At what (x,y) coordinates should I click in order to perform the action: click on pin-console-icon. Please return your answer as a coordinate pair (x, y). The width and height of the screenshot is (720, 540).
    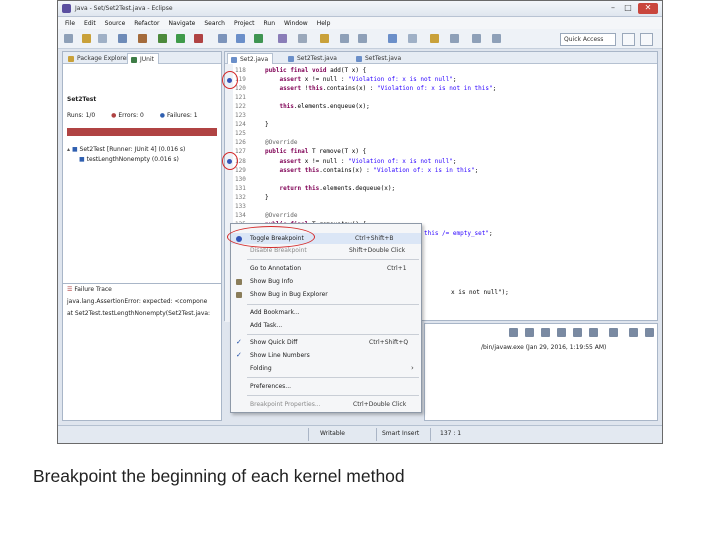
    Looking at the image, I should click on (577, 332).